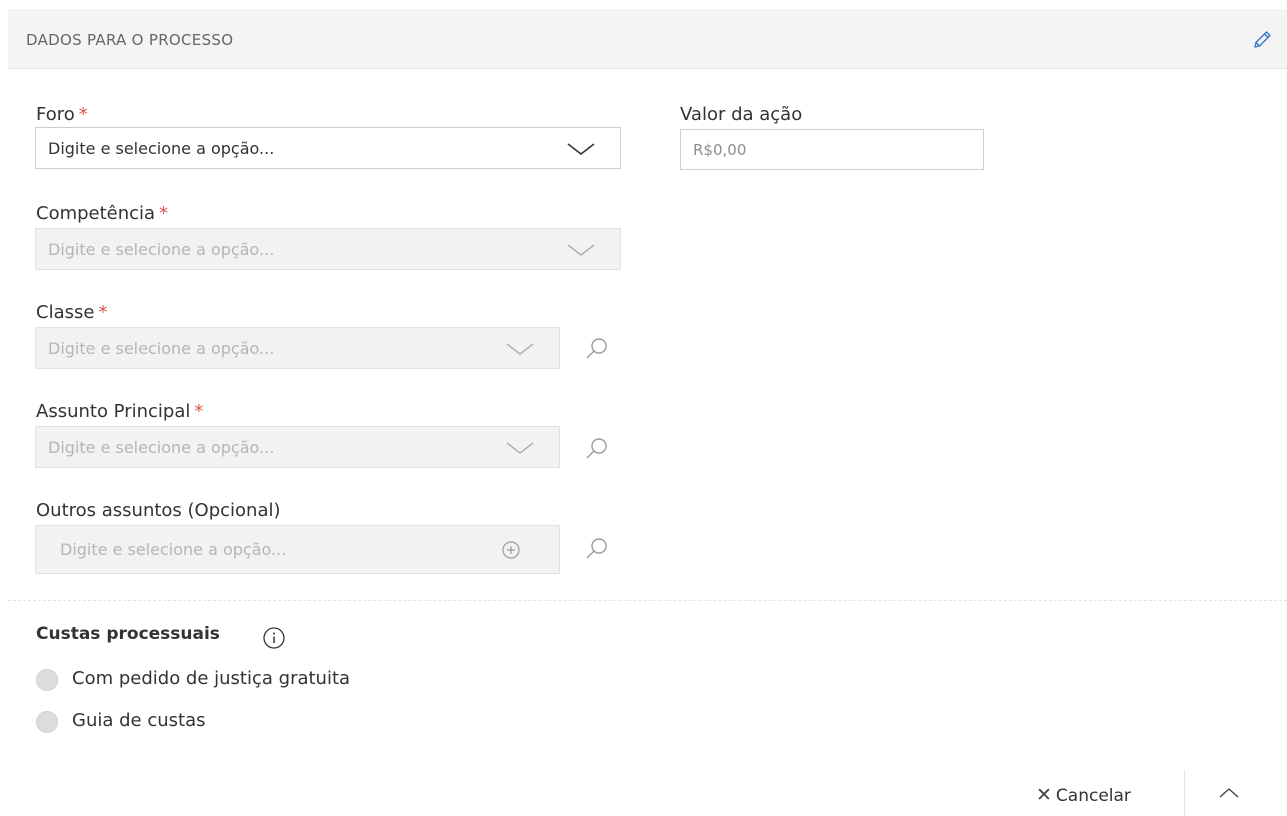  What do you see at coordinates (139, 720) in the screenshot?
I see `radio-label: Guia de custas` at bounding box center [139, 720].